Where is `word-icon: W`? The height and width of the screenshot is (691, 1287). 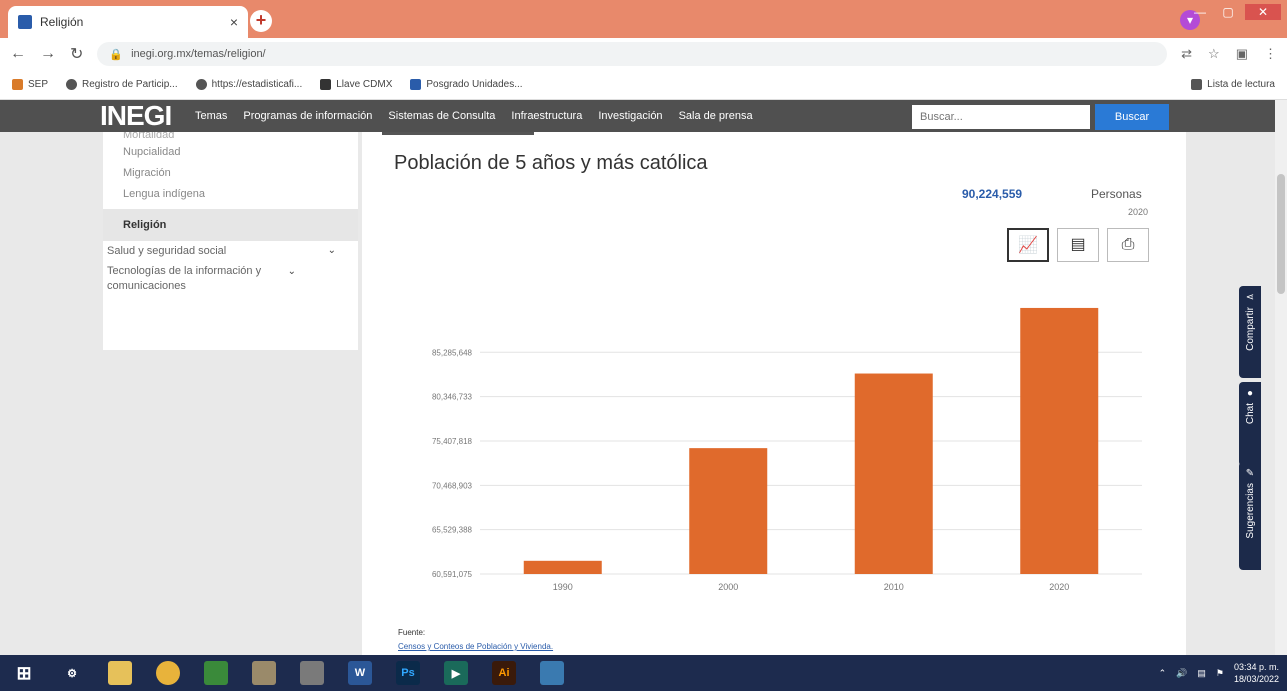 word-icon: W is located at coordinates (360, 673).